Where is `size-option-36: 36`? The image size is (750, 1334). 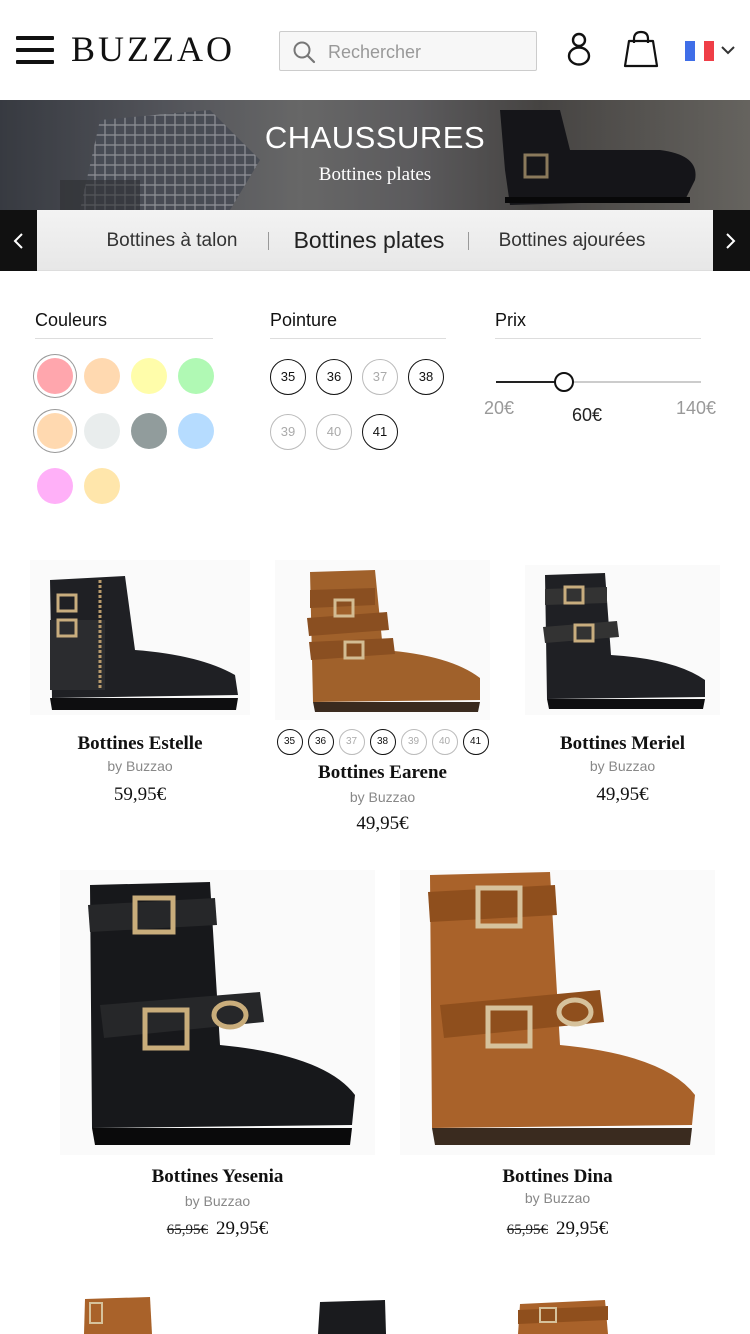
size-option-36: 36 is located at coordinates (334, 377).